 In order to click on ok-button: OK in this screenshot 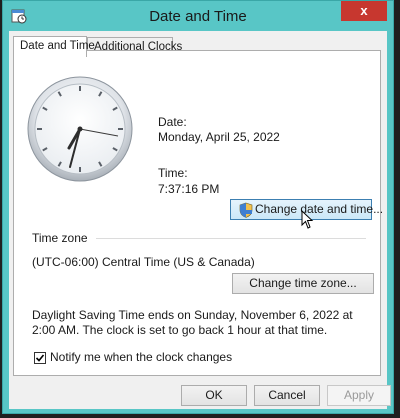, I will do `click(214, 395)`.